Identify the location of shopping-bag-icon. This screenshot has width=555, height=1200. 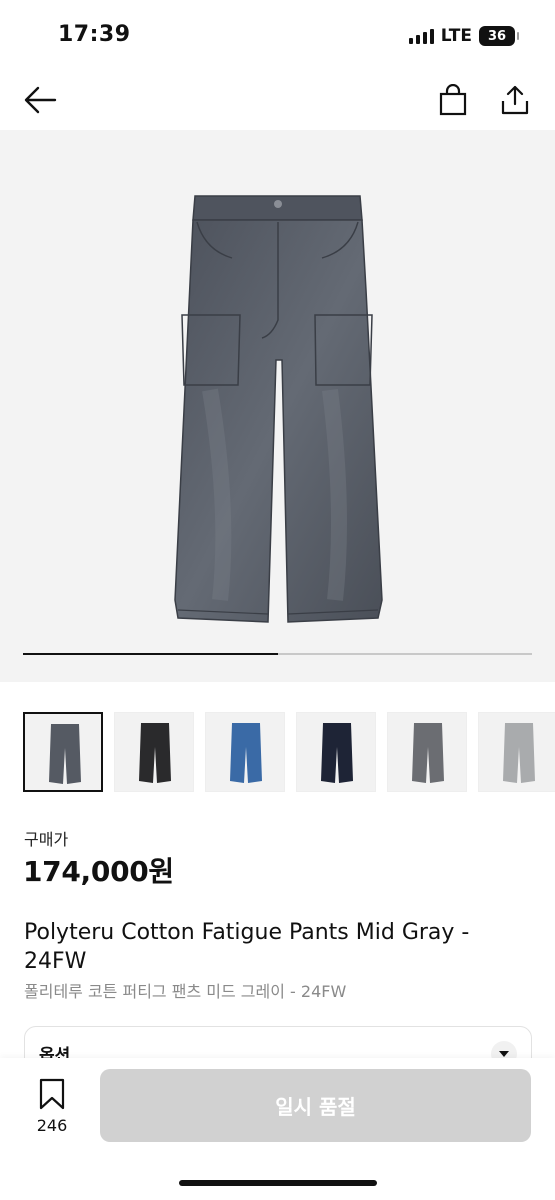
(453, 100).